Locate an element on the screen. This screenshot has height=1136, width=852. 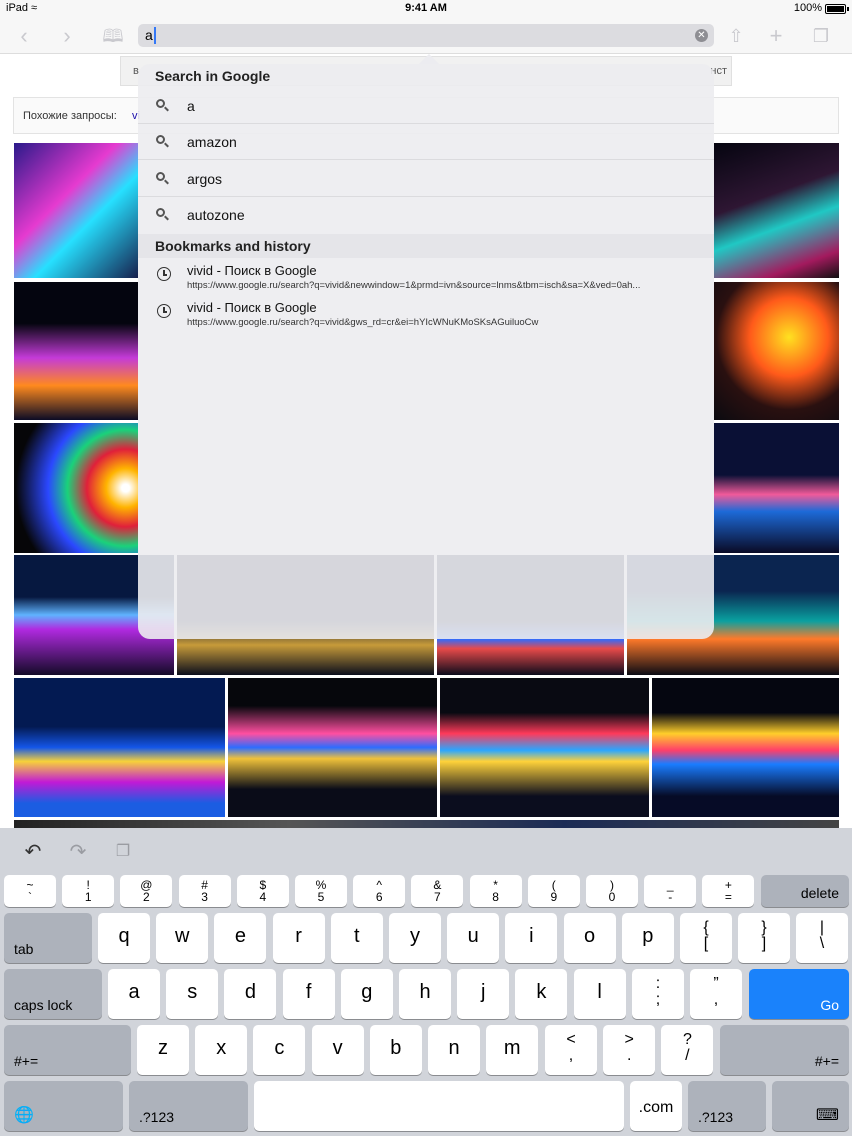
letter-key-n: n is located at coordinates (454, 1050).